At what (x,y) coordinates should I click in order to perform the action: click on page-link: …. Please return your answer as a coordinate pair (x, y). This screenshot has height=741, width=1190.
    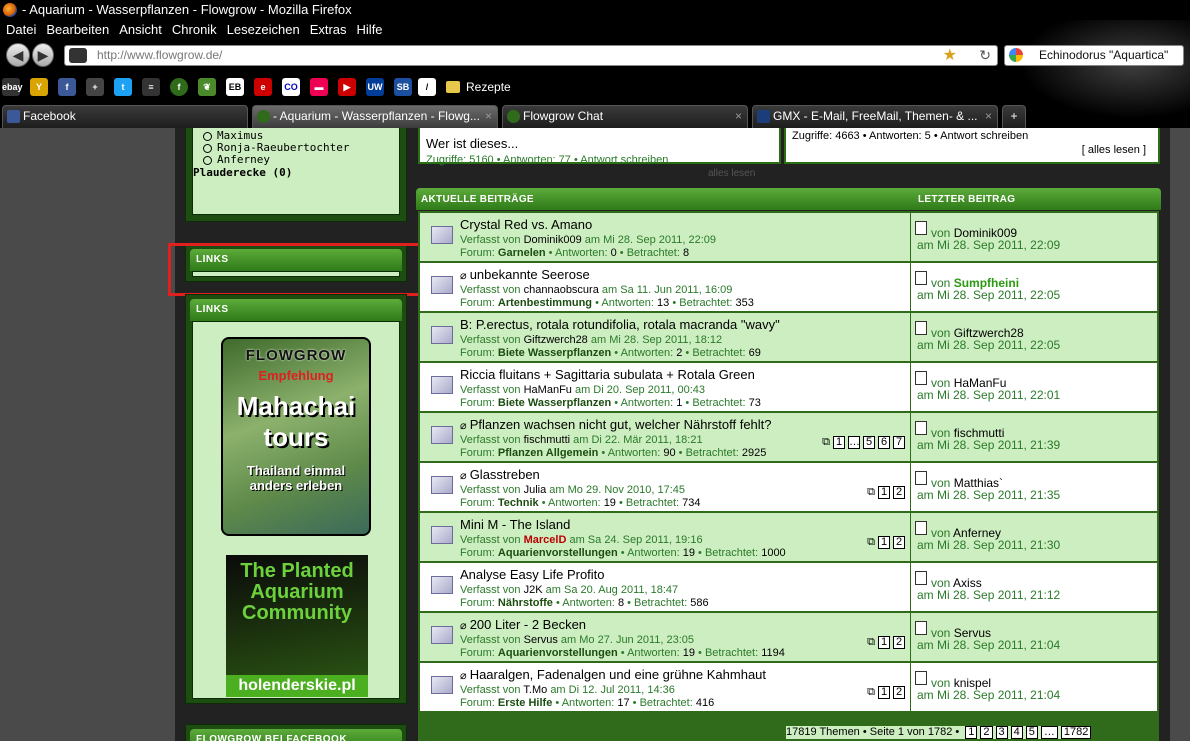
    Looking at the image, I should click on (854, 442).